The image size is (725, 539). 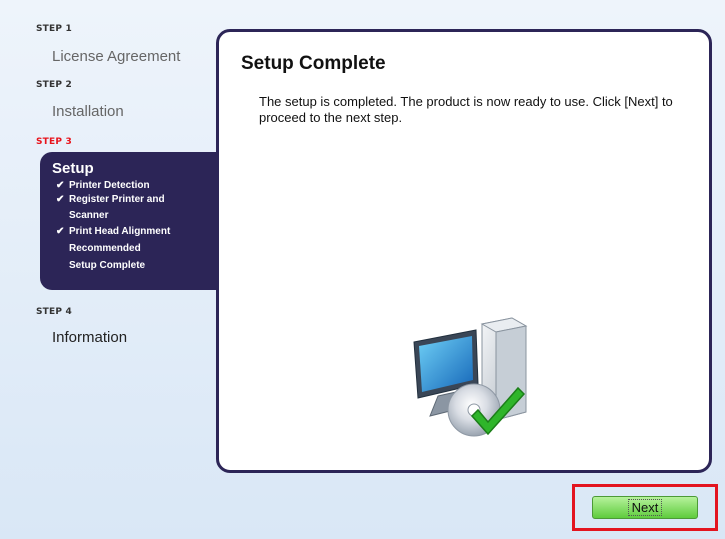 What do you see at coordinates (90, 337) in the screenshot?
I see `step-4-title: Information` at bounding box center [90, 337].